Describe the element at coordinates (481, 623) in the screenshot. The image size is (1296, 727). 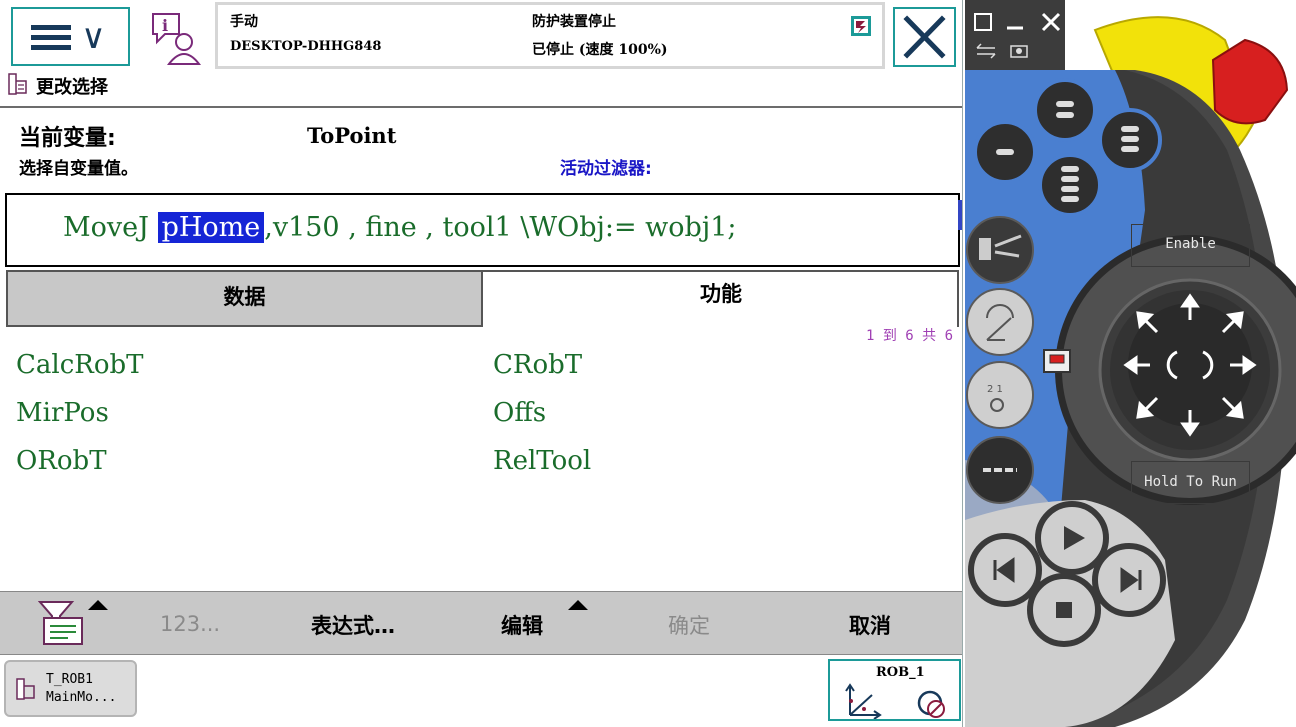
I see `command-bar: 123... 表达式… 编辑 确定 取消` at that location.